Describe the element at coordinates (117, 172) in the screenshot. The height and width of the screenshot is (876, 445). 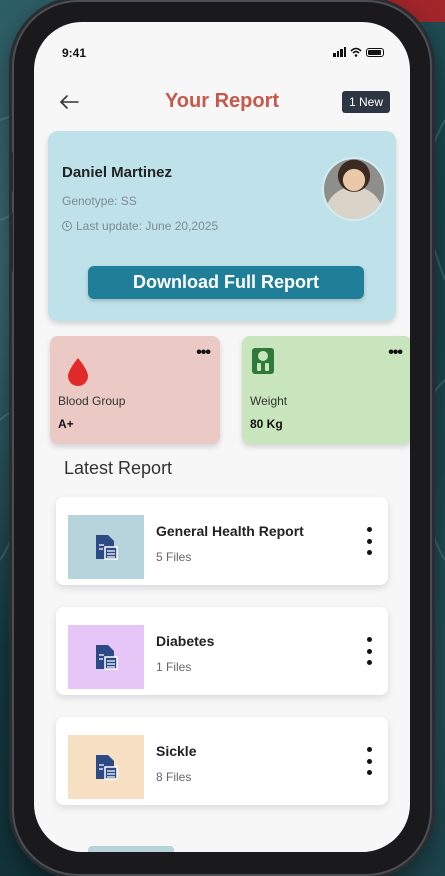
I see `patient-name: Daniel Martinez` at that location.